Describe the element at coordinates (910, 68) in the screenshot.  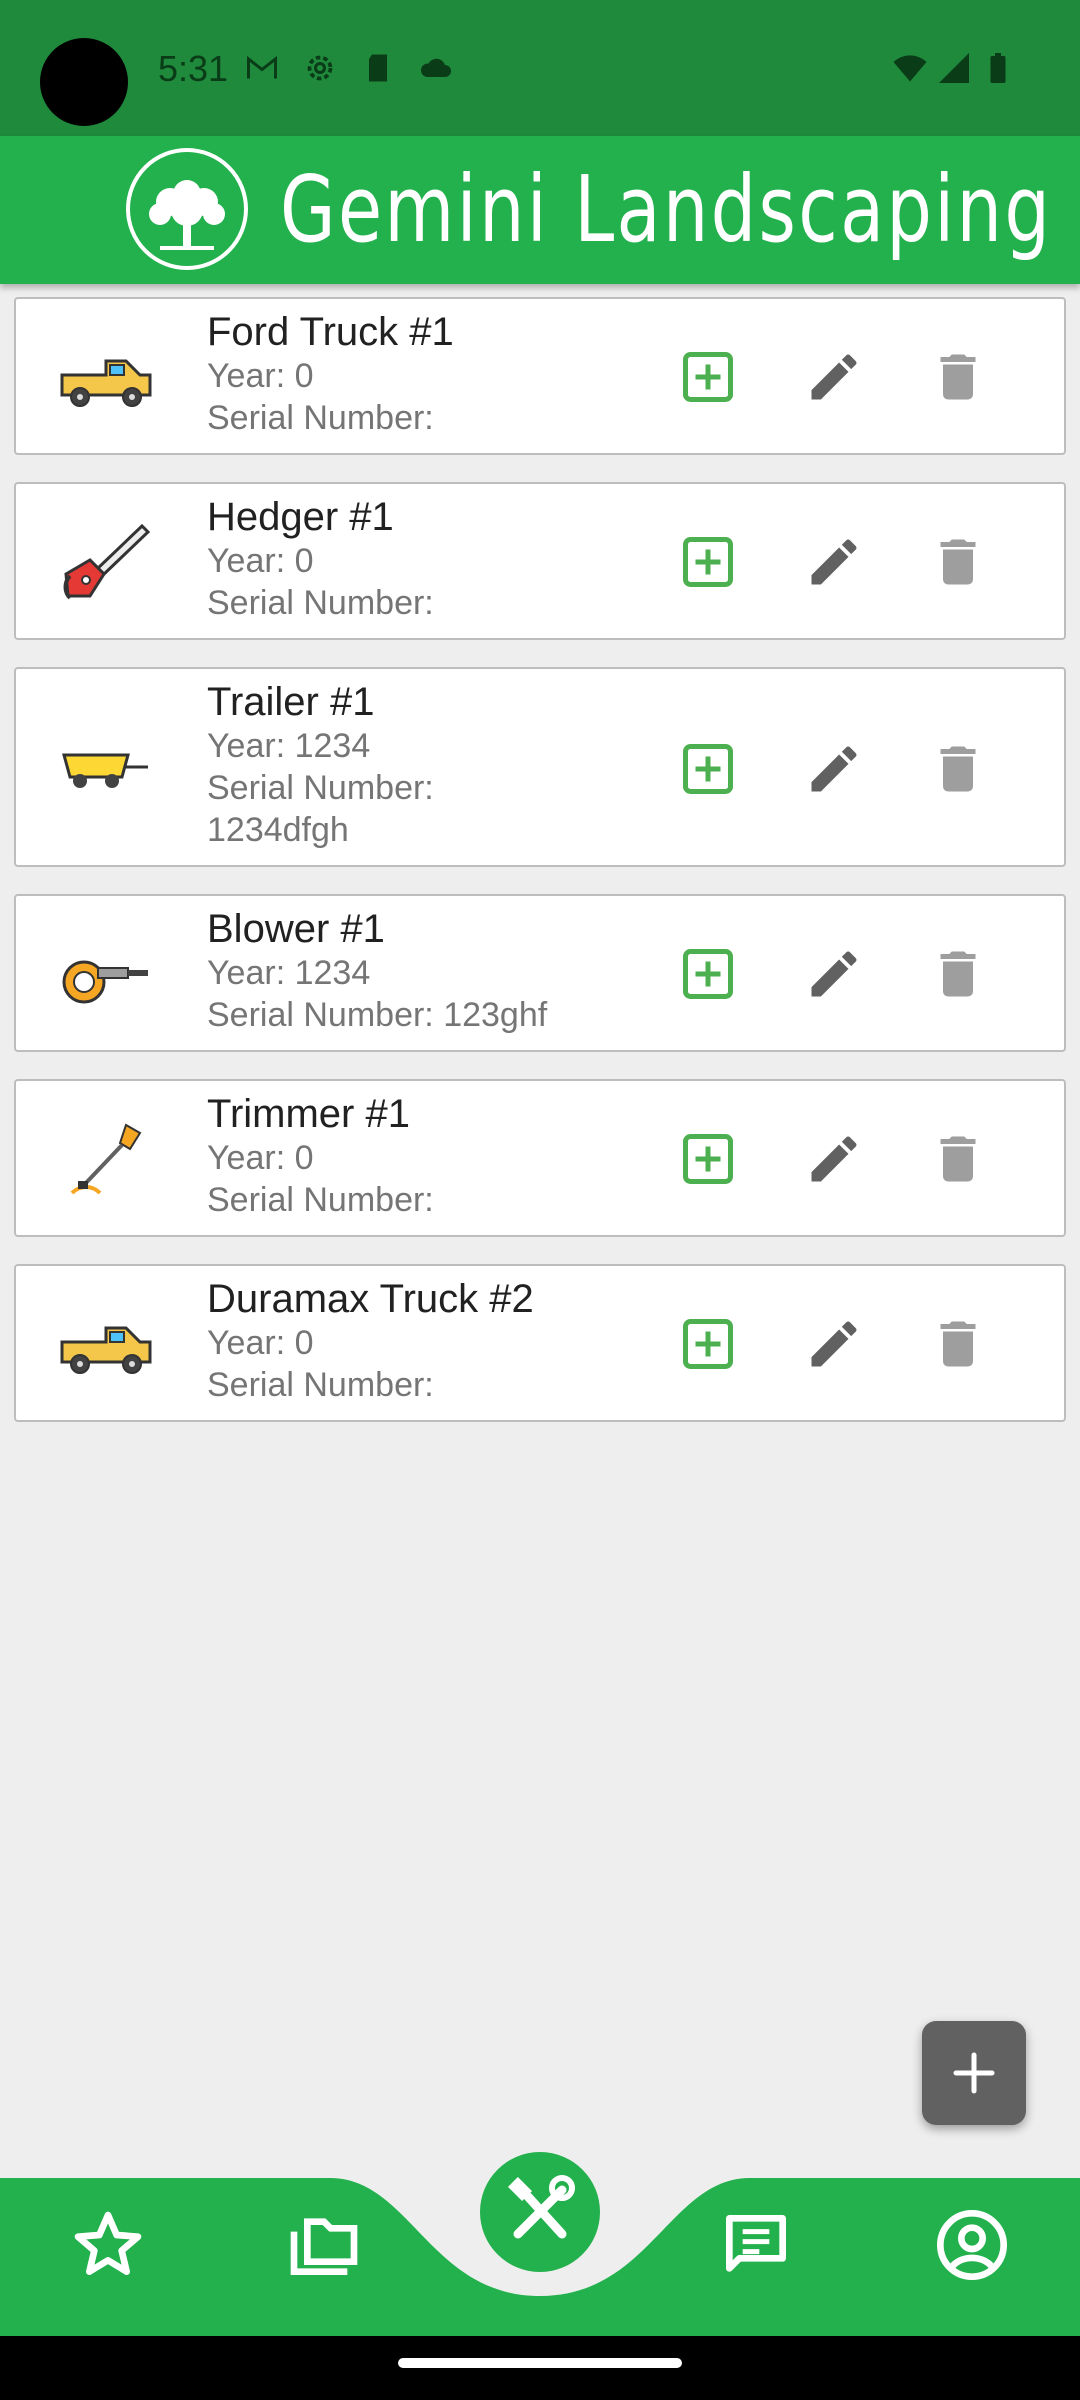
I see `wifi-icon` at that location.